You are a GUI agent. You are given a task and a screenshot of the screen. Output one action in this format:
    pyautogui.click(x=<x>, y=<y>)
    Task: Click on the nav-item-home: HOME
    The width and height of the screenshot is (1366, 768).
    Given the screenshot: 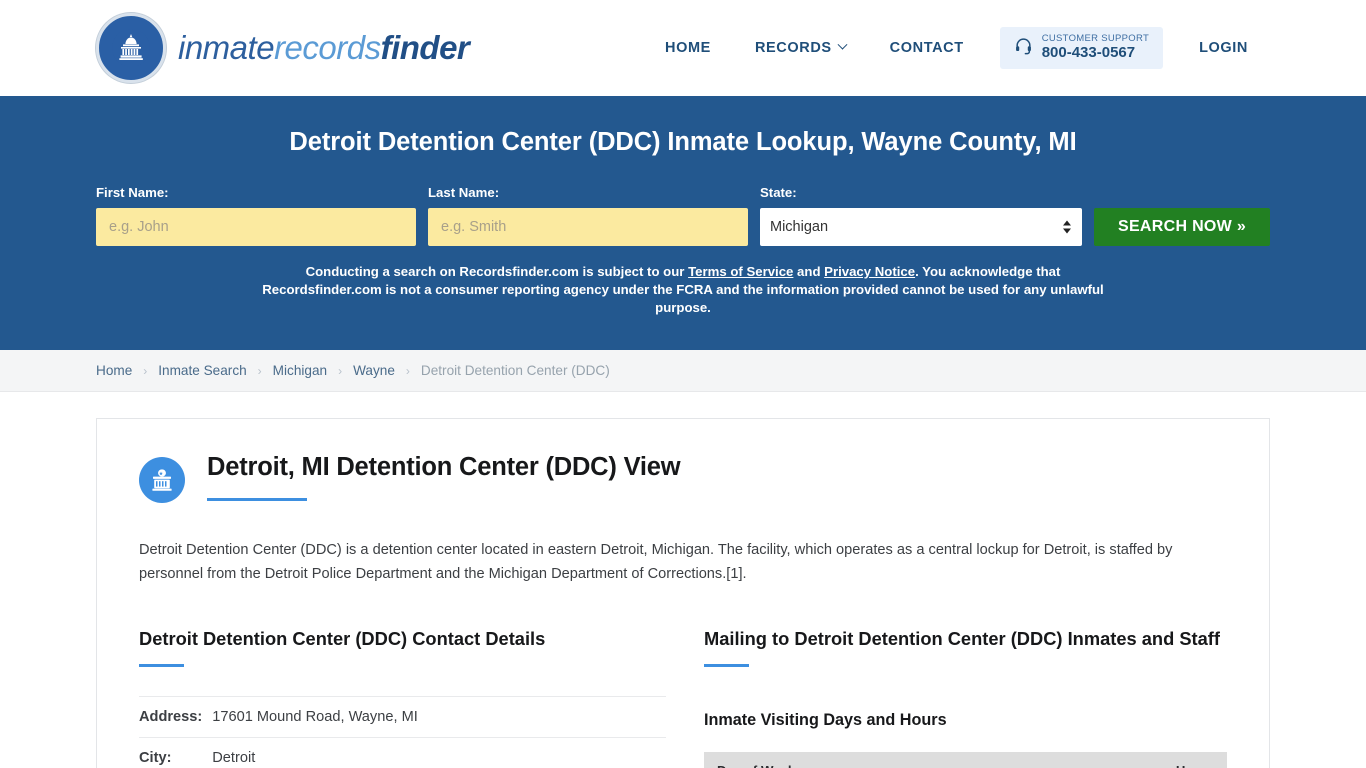 What is the action you would take?
    pyautogui.click(x=688, y=48)
    